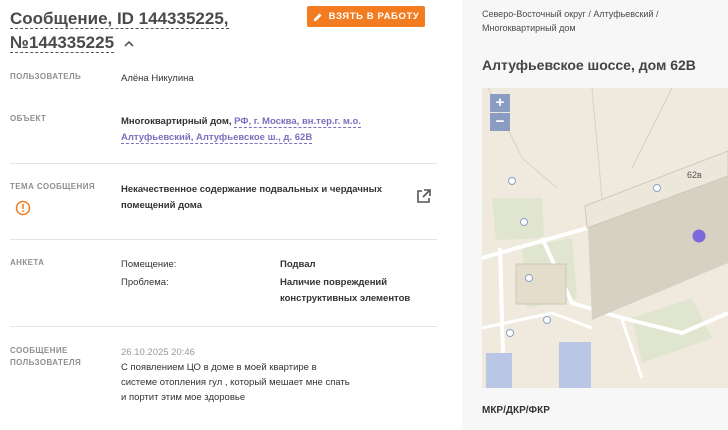  What do you see at coordinates (500, 103) in the screenshot?
I see `zoom-in-button: +` at bounding box center [500, 103].